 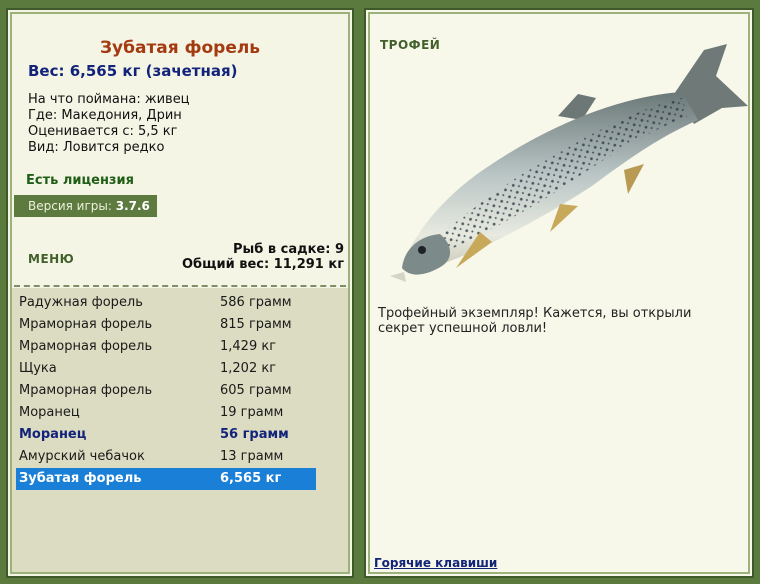 What do you see at coordinates (288, 249) in the screenshot?
I see `fish-count: Рыб в садке: 9` at bounding box center [288, 249].